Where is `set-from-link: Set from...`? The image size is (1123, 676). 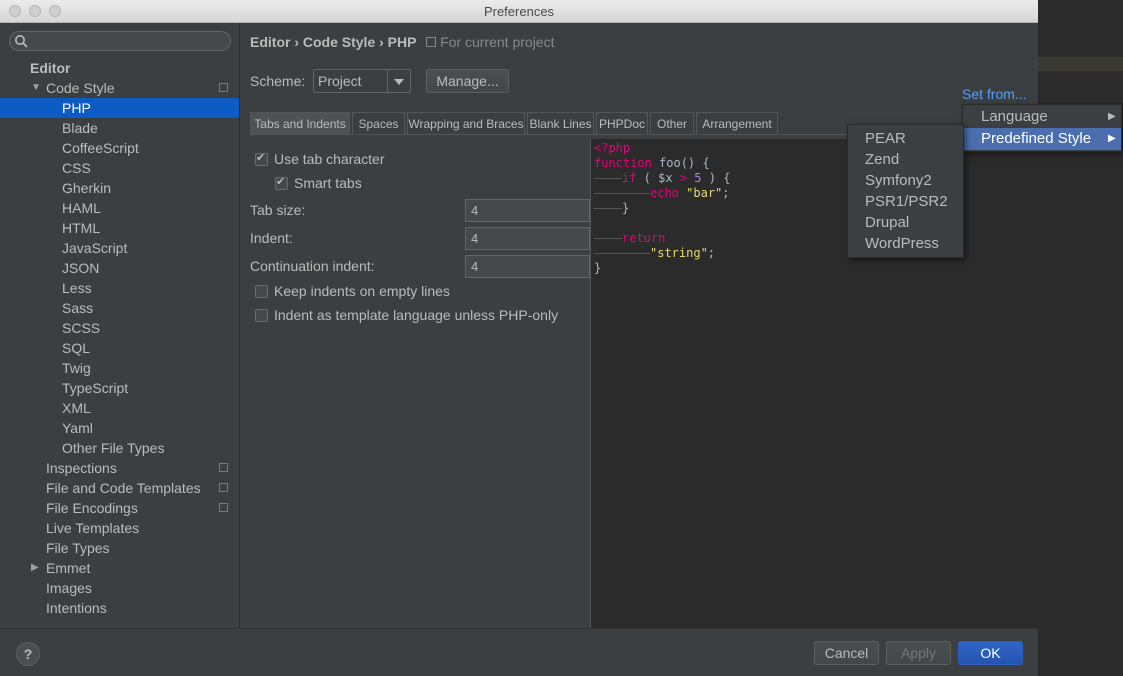
set-from-link: Set from... is located at coordinates (994, 94).